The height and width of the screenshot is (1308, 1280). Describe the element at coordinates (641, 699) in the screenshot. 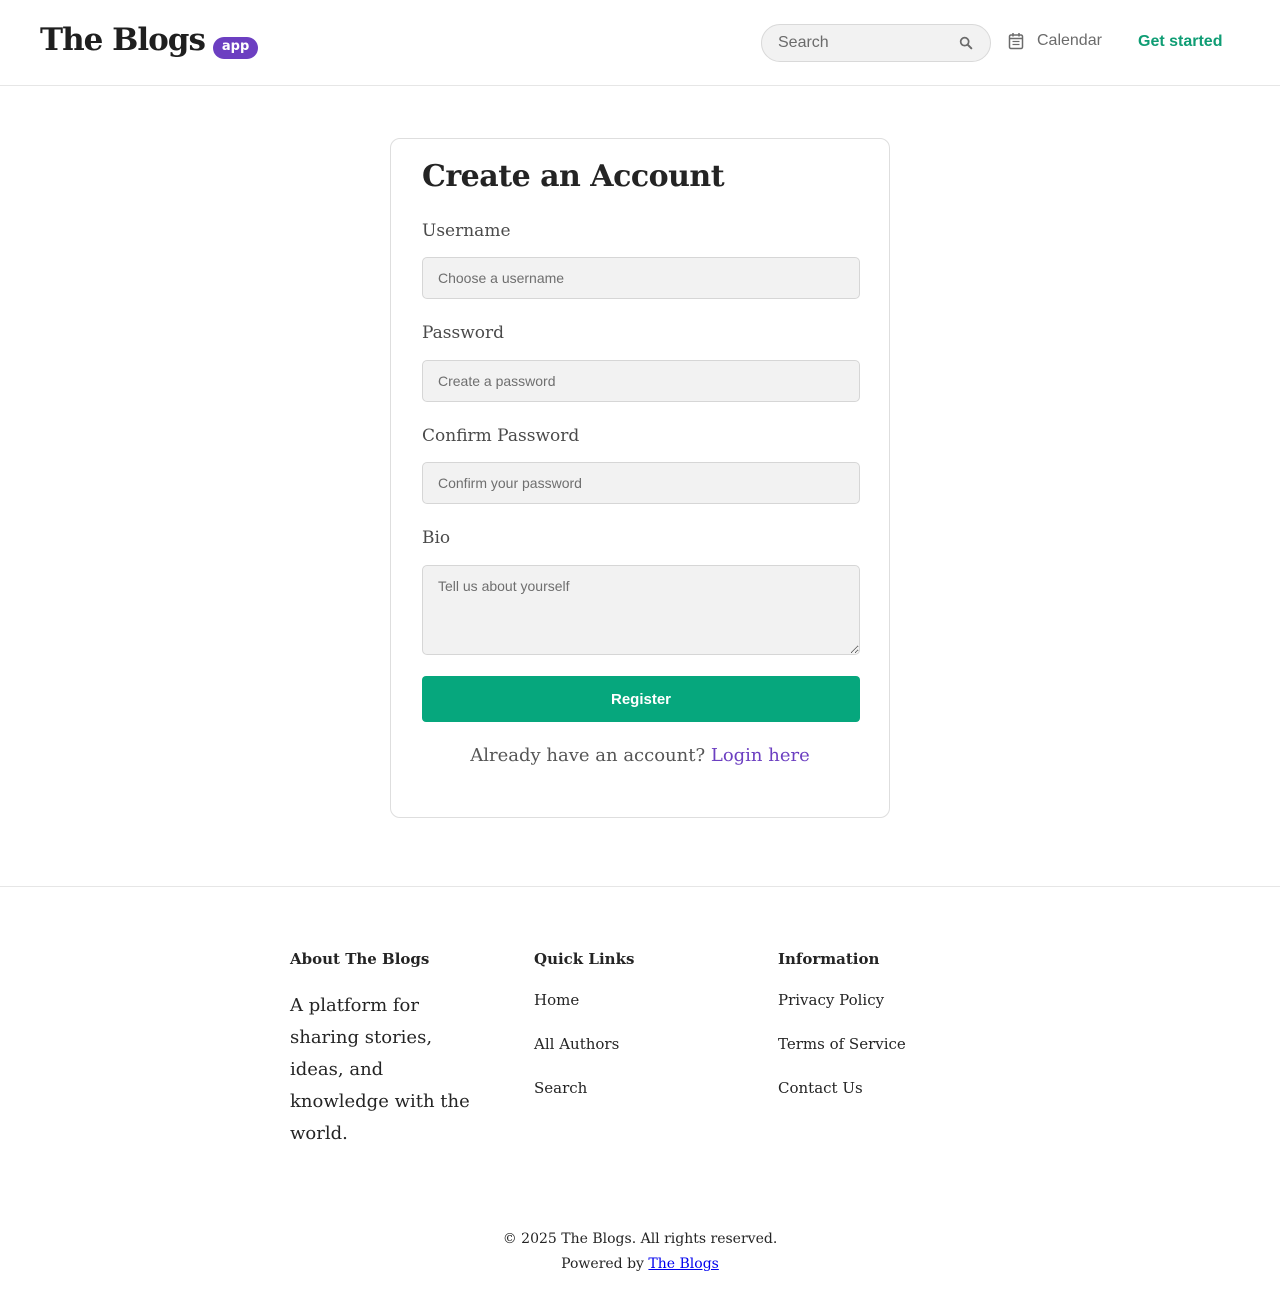

I see `register-button: Register` at that location.